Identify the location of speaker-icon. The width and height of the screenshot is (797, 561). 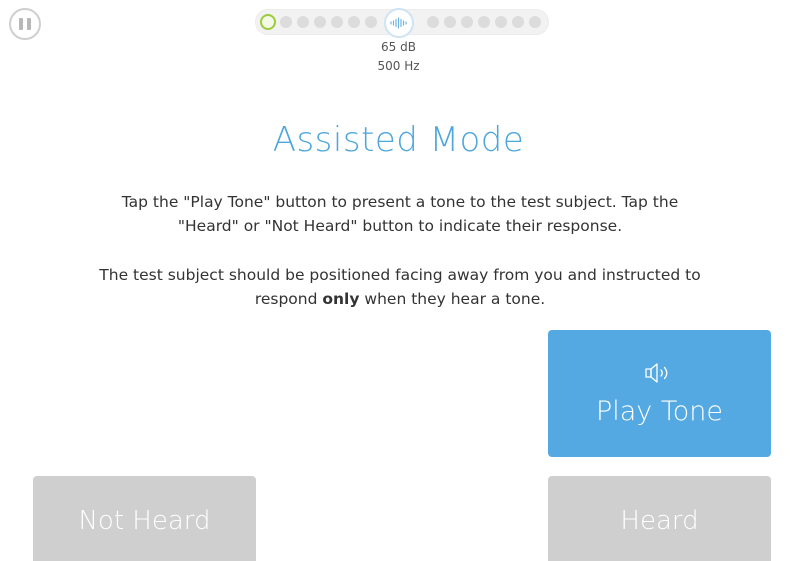
(660, 375).